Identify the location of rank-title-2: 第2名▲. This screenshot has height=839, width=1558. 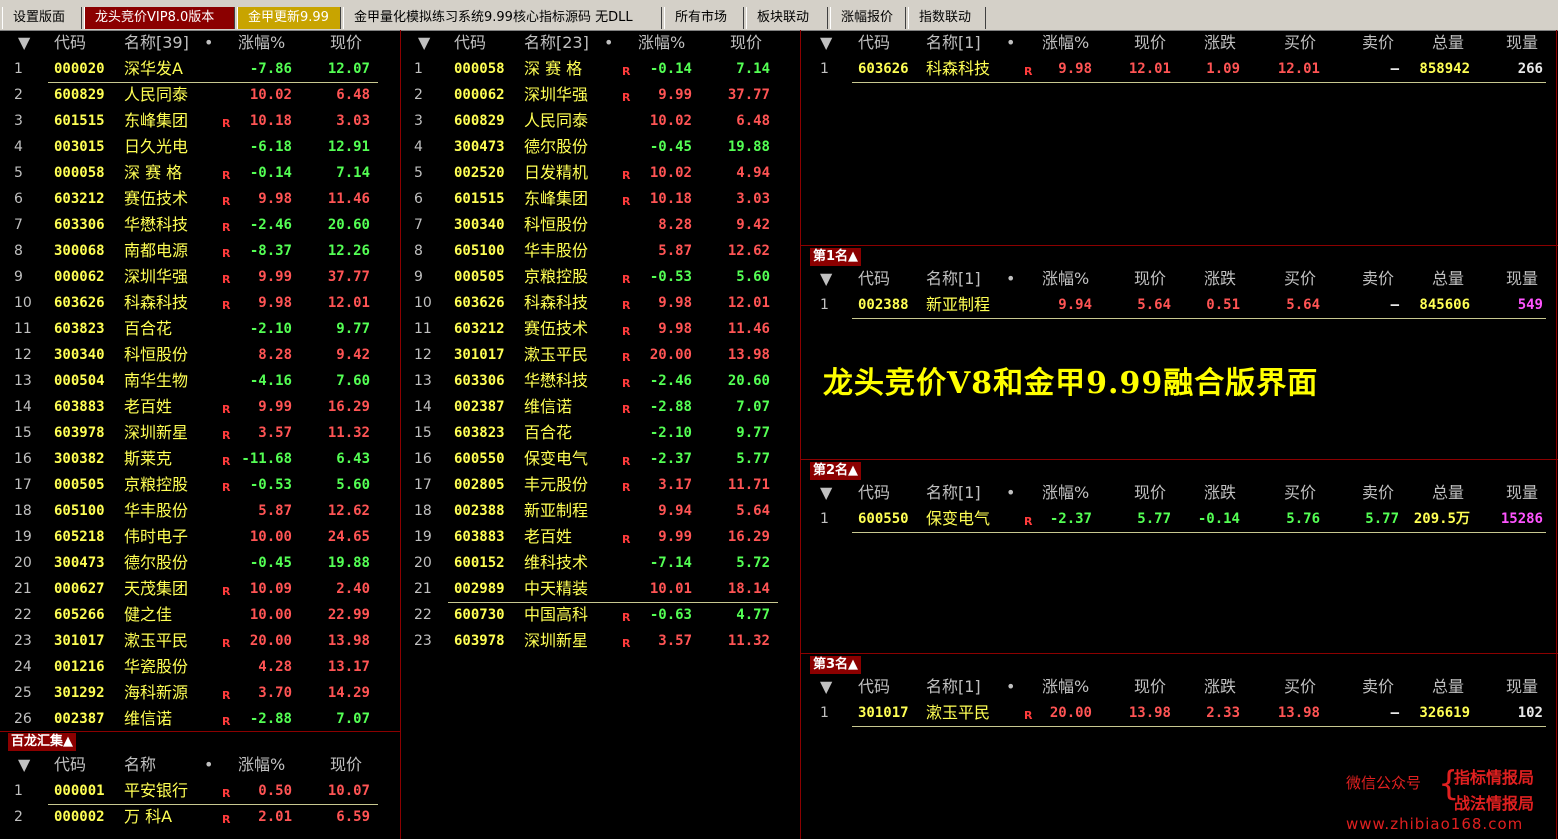
(836, 471).